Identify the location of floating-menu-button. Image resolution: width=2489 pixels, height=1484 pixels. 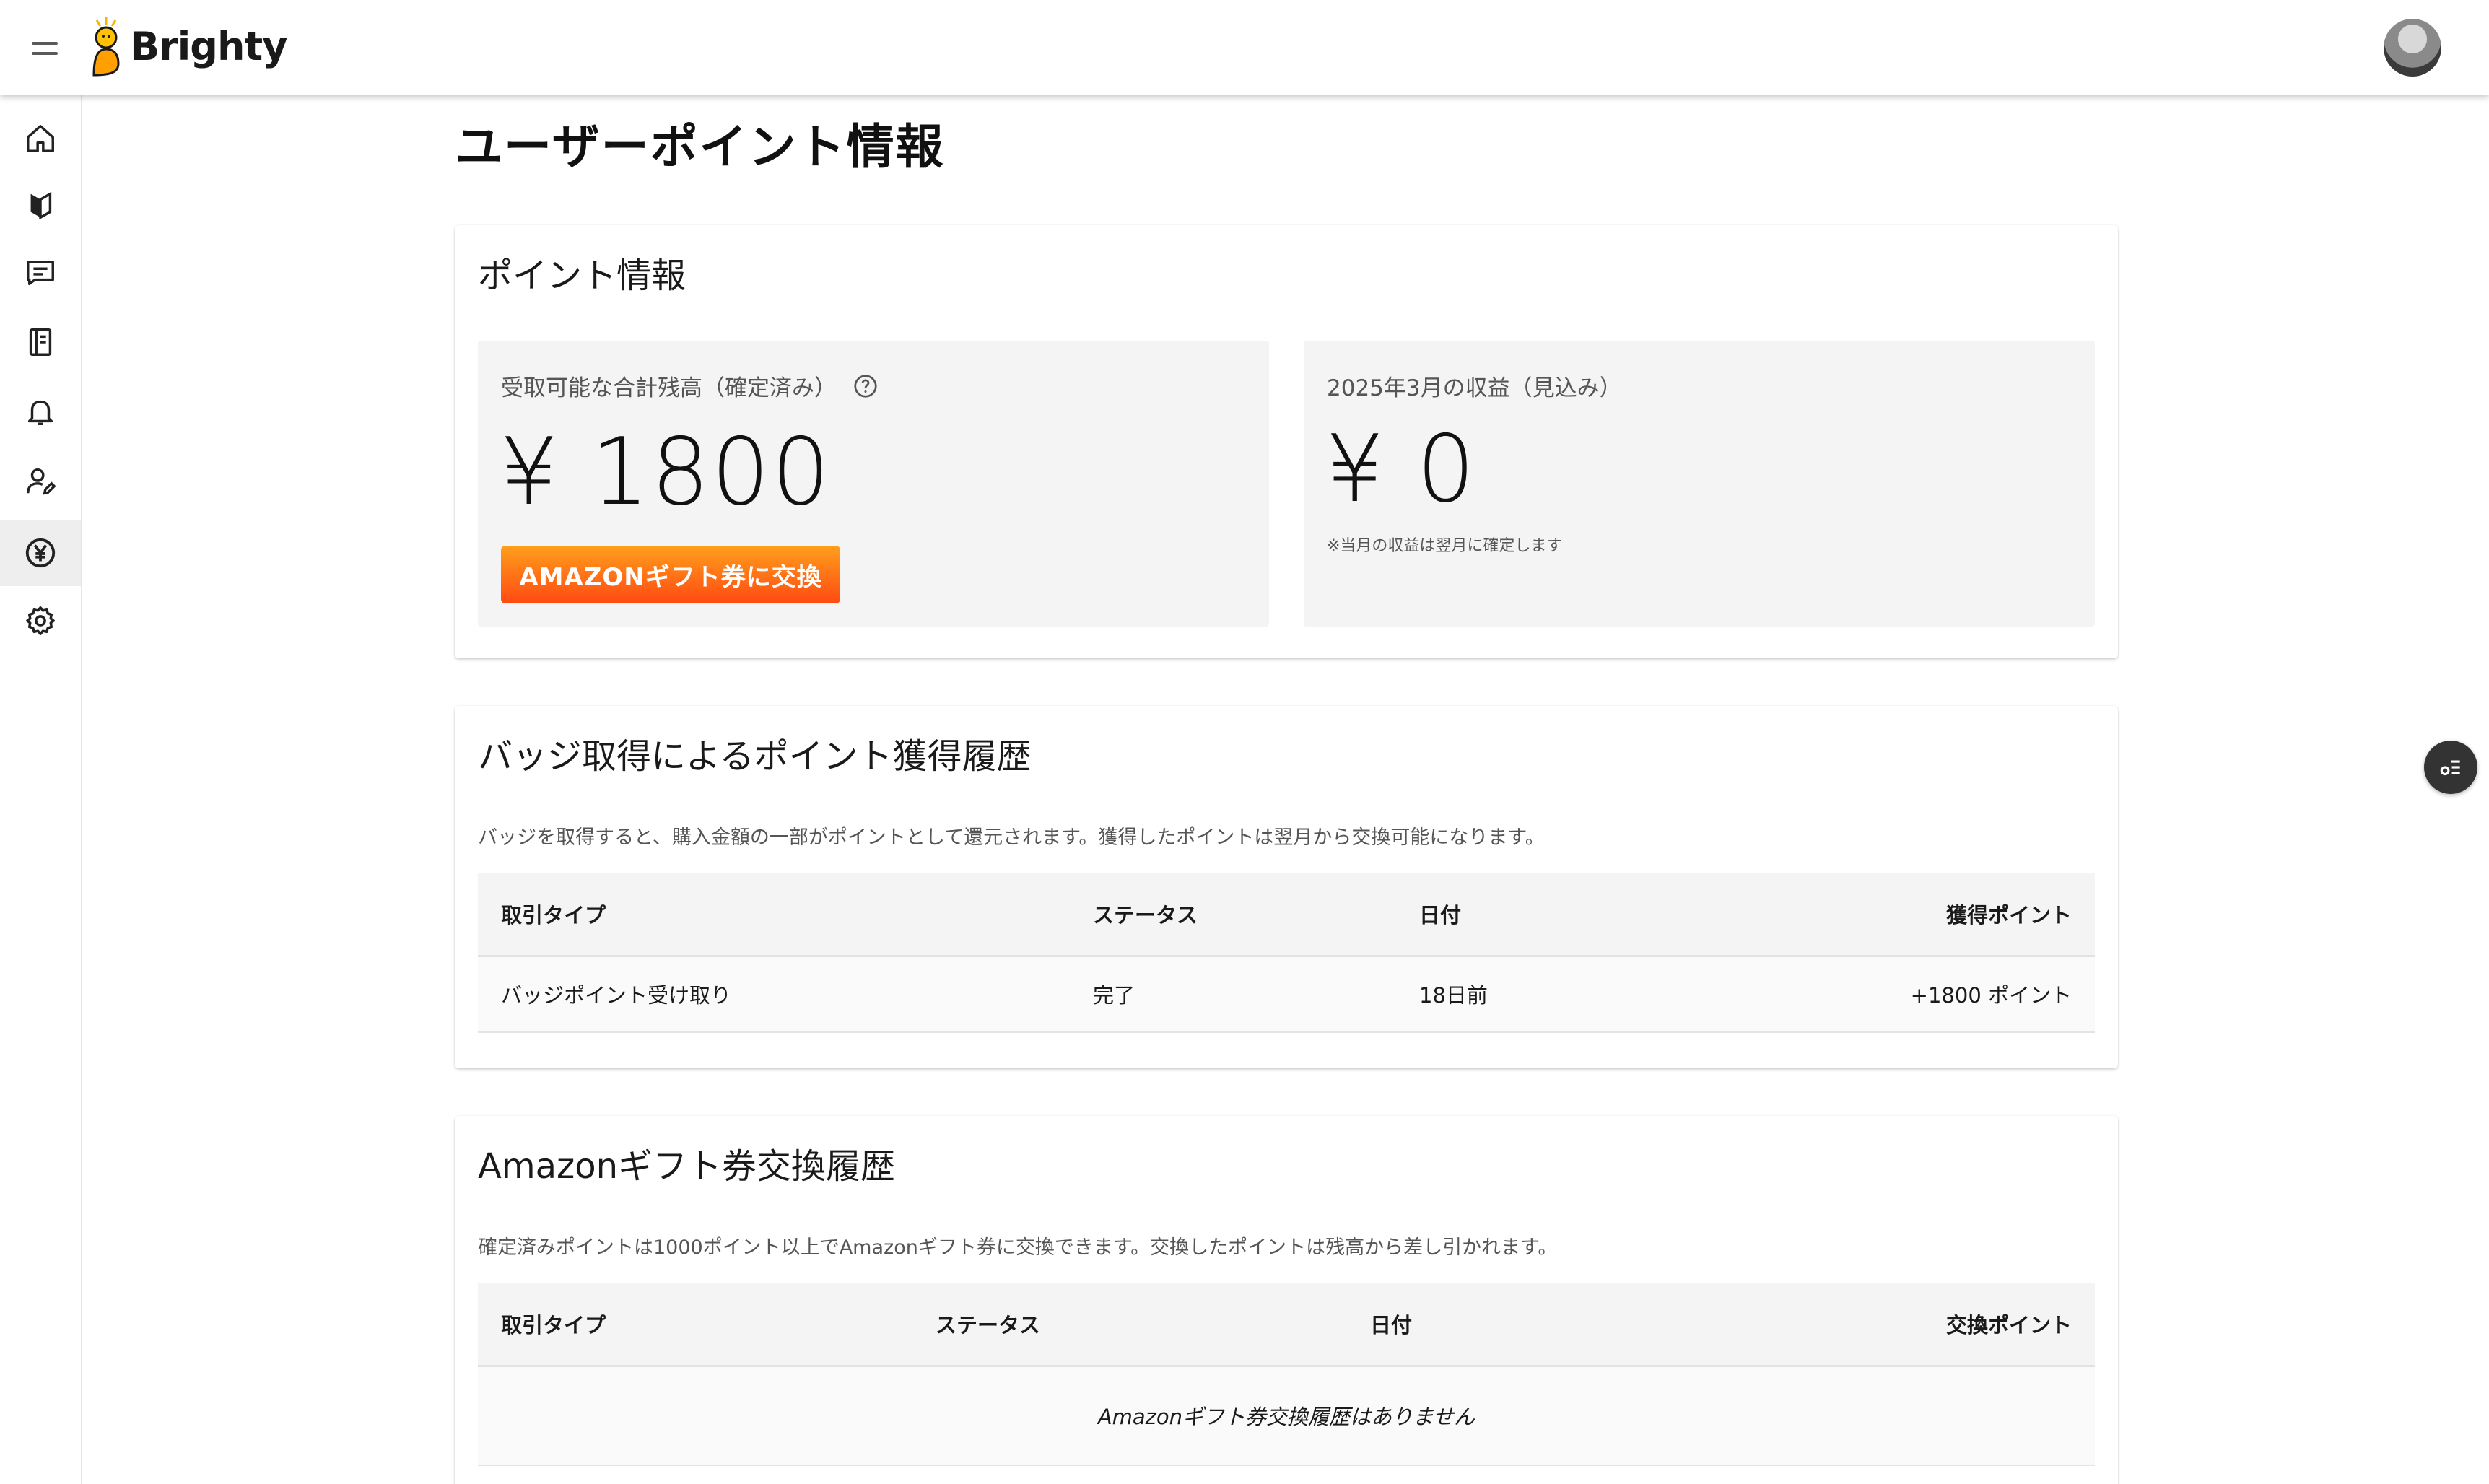
(2450, 767).